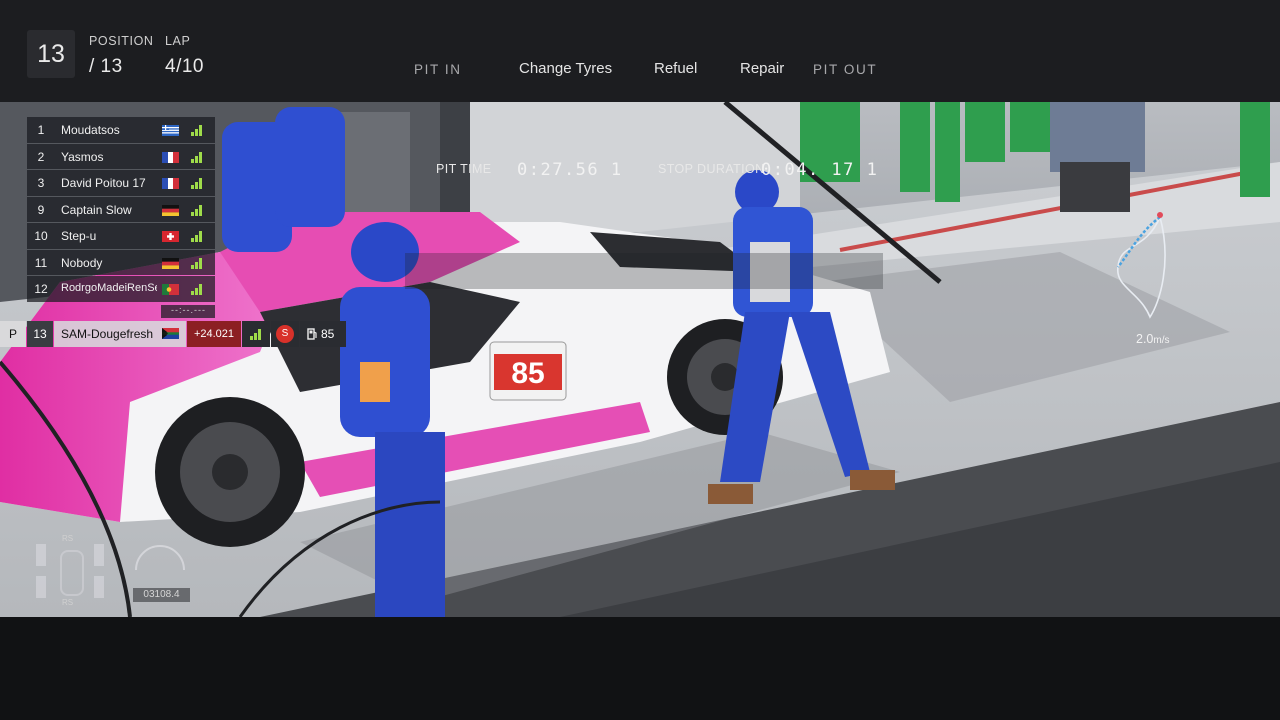 Image resolution: width=1280 pixels, height=720 pixels. Describe the element at coordinates (41, 555) in the screenshot. I see `tyre-fl-icon` at that location.